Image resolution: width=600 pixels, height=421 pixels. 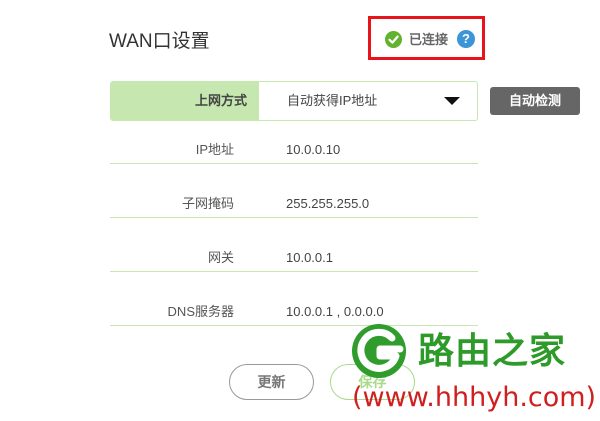 What do you see at coordinates (220, 257) in the screenshot?
I see `gateway-label: 网关` at bounding box center [220, 257].